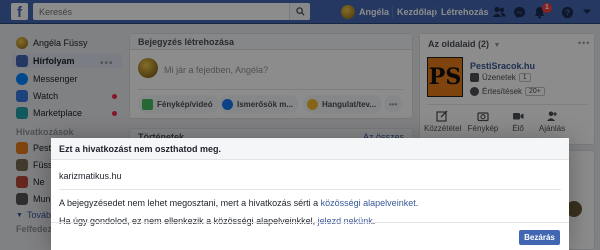  I want to click on close-button: Bezárás, so click(539, 237).